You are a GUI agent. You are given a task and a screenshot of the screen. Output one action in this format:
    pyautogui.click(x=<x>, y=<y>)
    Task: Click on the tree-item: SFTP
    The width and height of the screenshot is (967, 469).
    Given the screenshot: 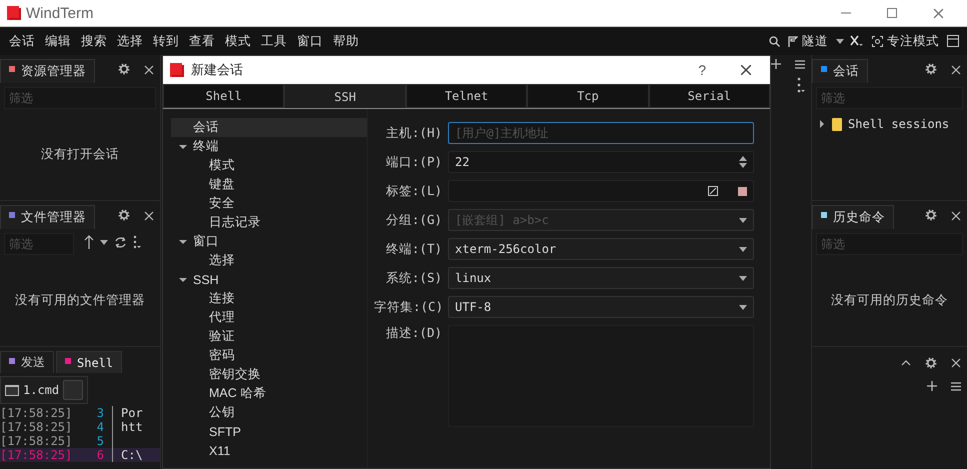 What is the action you would take?
    pyautogui.click(x=269, y=431)
    